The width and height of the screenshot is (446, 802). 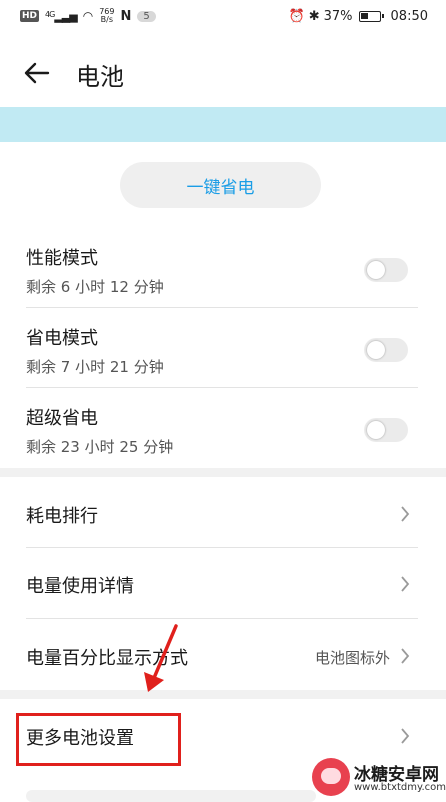 What do you see at coordinates (222, 515) in the screenshot?
I see `menu-item-power-ranking: 耗电排行` at bounding box center [222, 515].